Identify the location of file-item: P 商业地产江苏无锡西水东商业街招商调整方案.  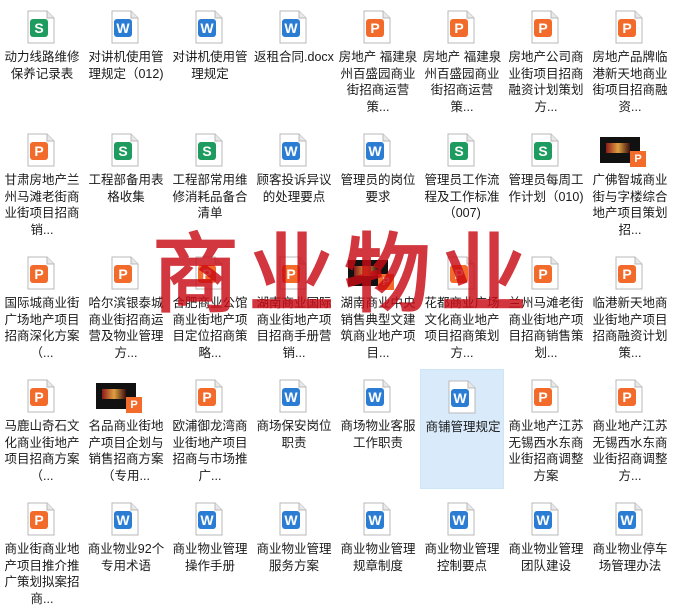
(546, 429).